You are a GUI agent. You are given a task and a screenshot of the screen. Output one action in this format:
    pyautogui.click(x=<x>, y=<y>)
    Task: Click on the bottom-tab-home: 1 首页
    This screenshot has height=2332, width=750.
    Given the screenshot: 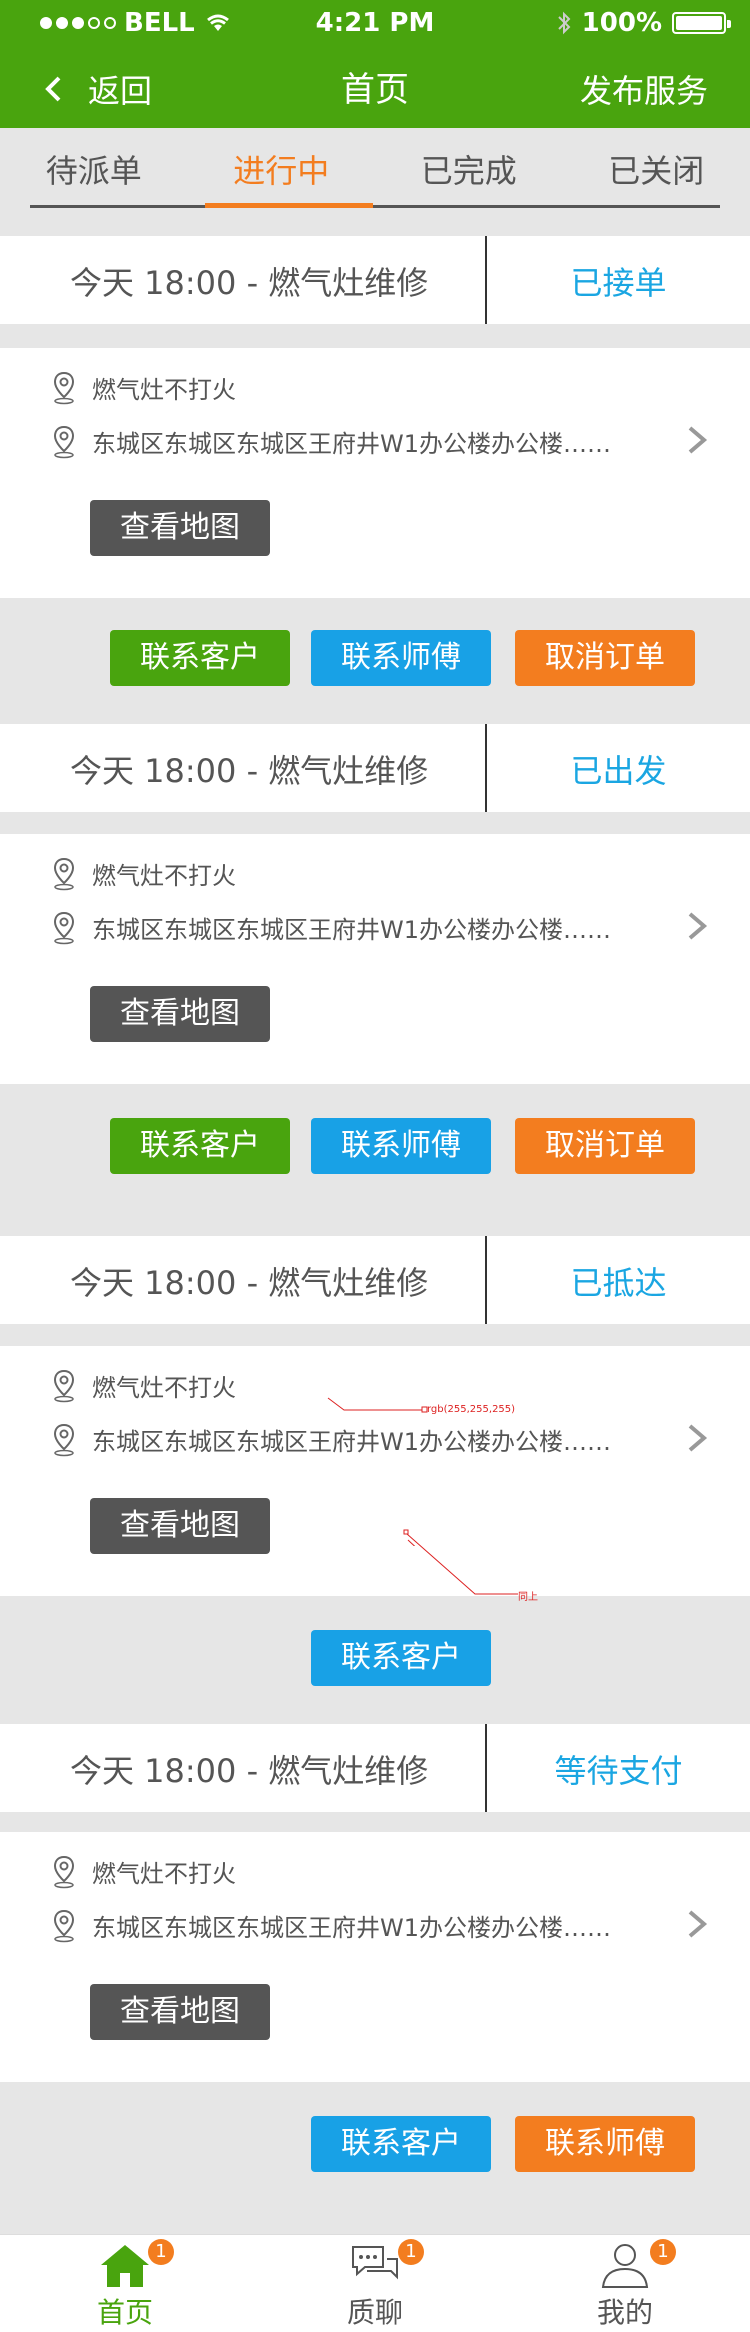 What is the action you would take?
    pyautogui.click(x=125, y=2283)
    